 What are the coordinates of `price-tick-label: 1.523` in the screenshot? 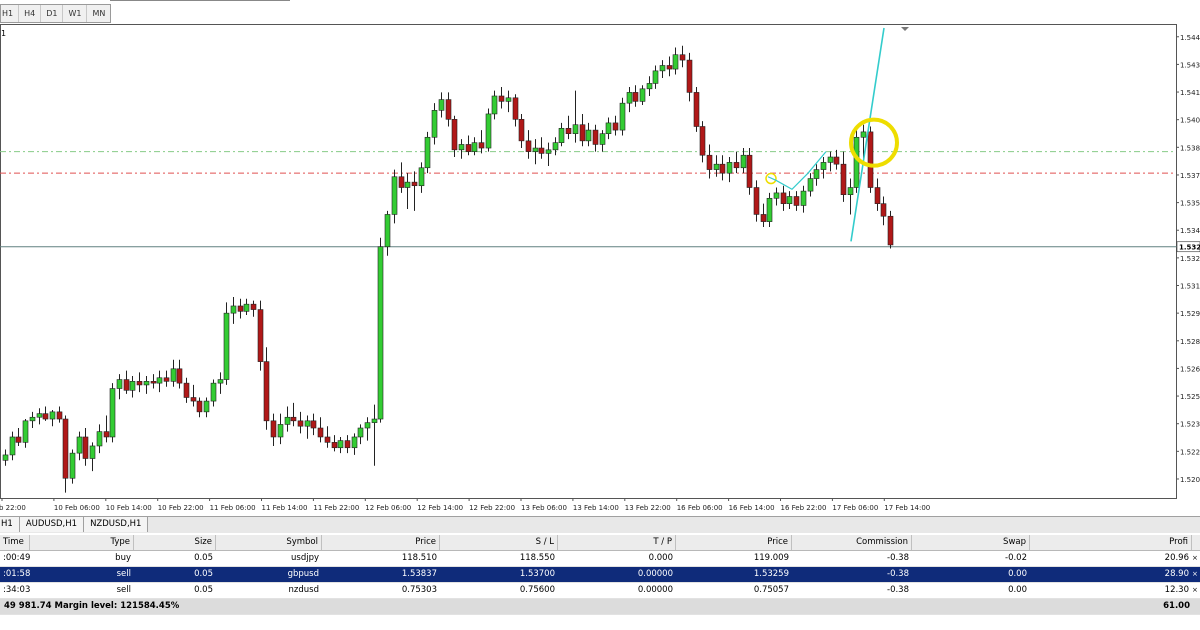 It's located at (1190, 425).